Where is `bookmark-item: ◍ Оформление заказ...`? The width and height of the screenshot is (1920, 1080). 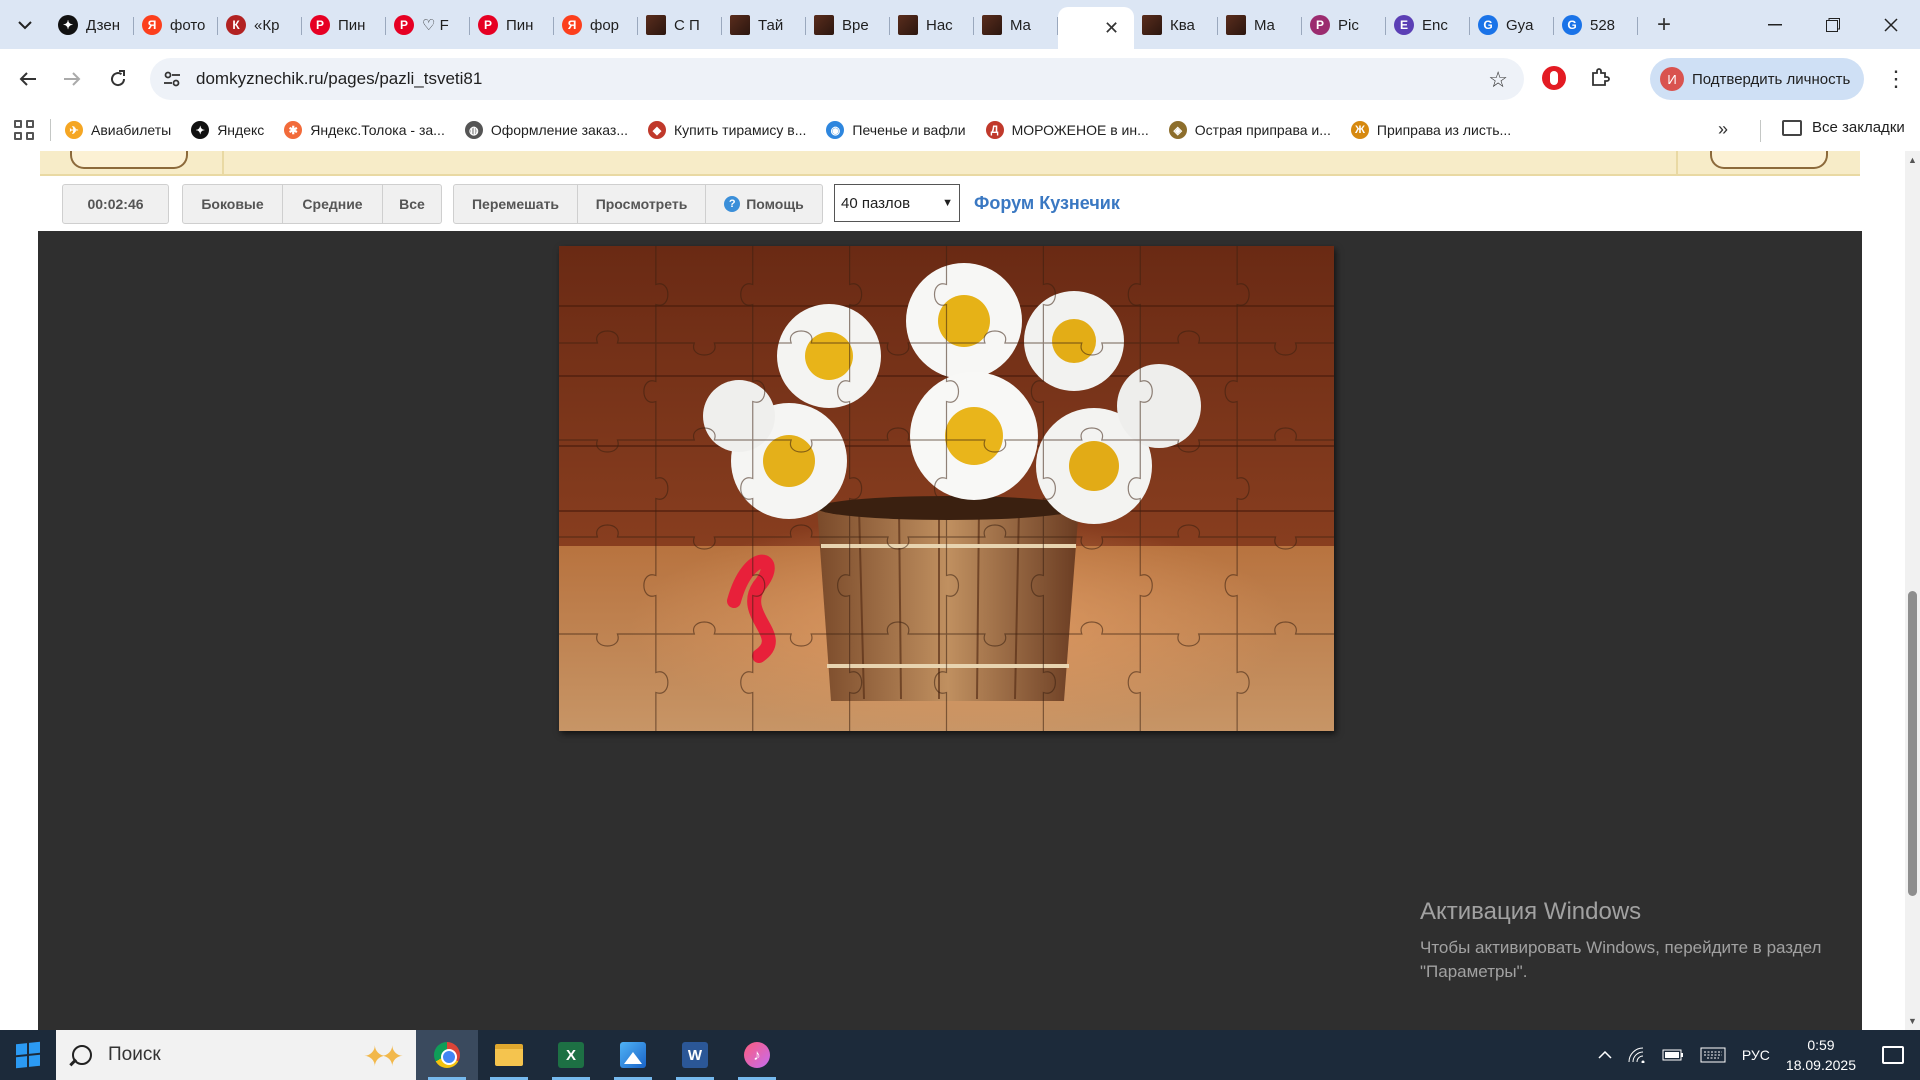
bookmark-item: ◍ Оформление заказ... is located at coordinates (546, 130).